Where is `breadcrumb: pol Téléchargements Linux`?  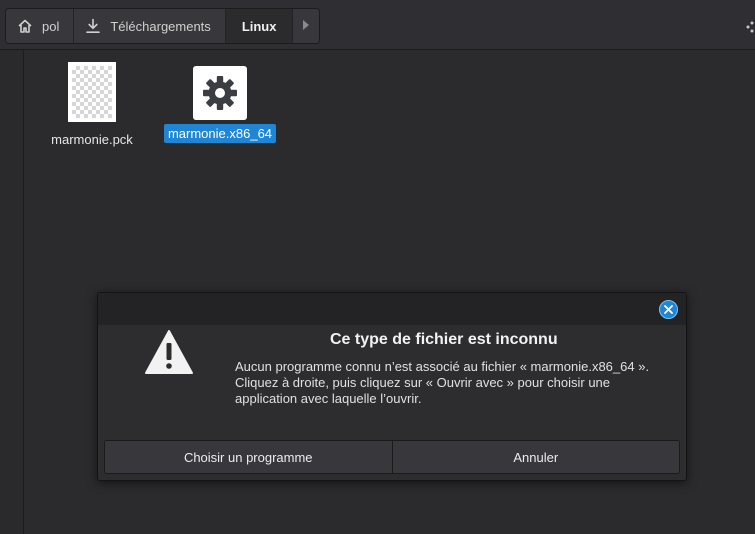 breadcrumb: pol Téléchargements Linux is located at coordinates (163, 26).